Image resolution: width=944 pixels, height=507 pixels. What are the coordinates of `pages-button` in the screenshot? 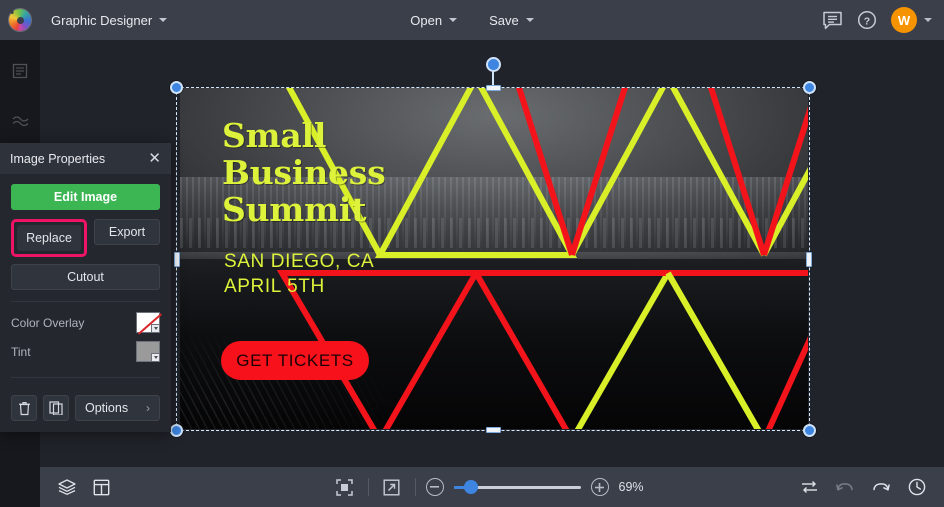 It's located at (101, 487).